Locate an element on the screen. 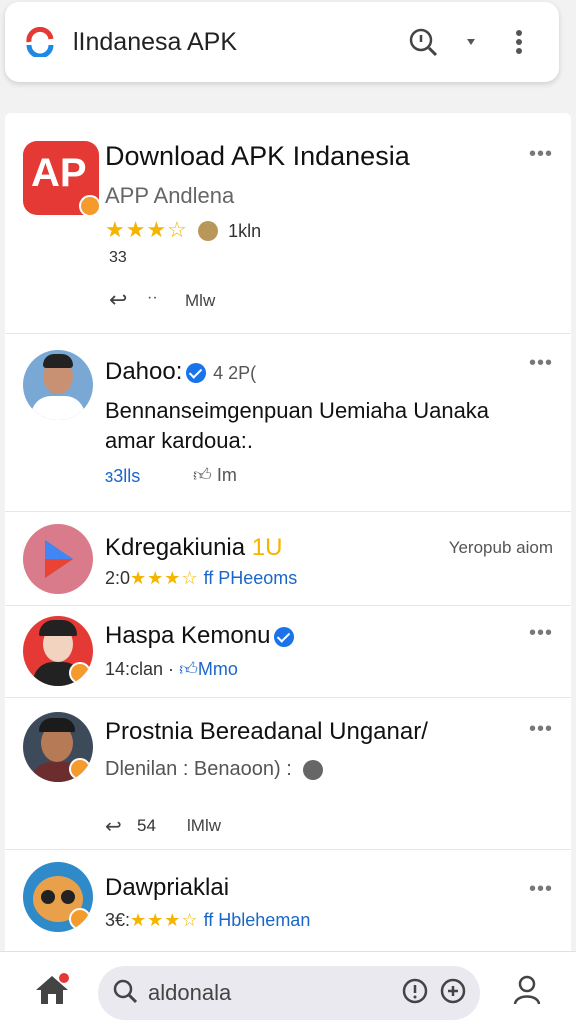 The image size is (576, 1024). author-name-text: Dahoo: is located at coordinates (144, 371).